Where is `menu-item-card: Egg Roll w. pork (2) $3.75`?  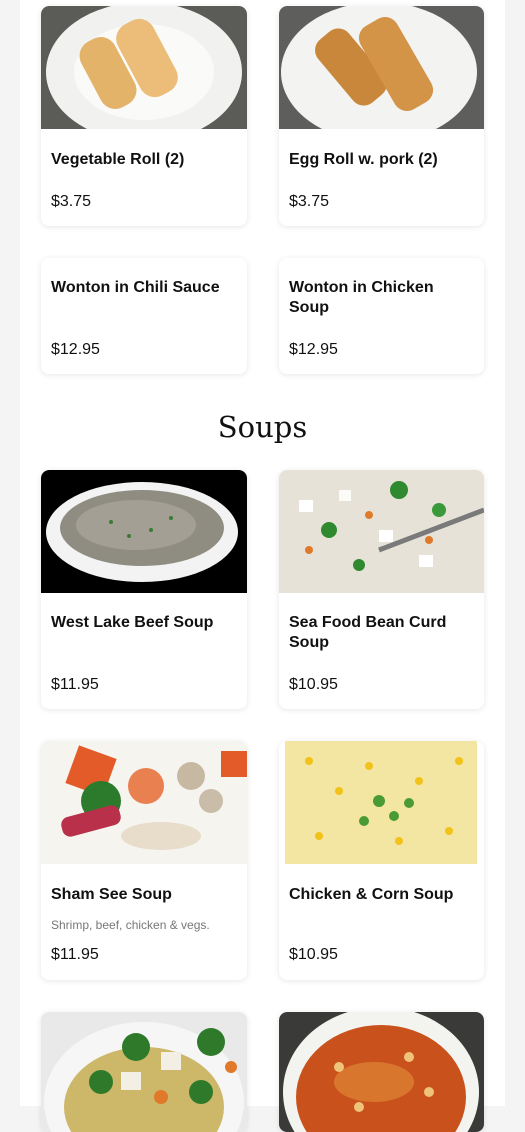 menu-item-card: Egg Roll w. pork (2) $3.75 is located at coordinates (381, 116).